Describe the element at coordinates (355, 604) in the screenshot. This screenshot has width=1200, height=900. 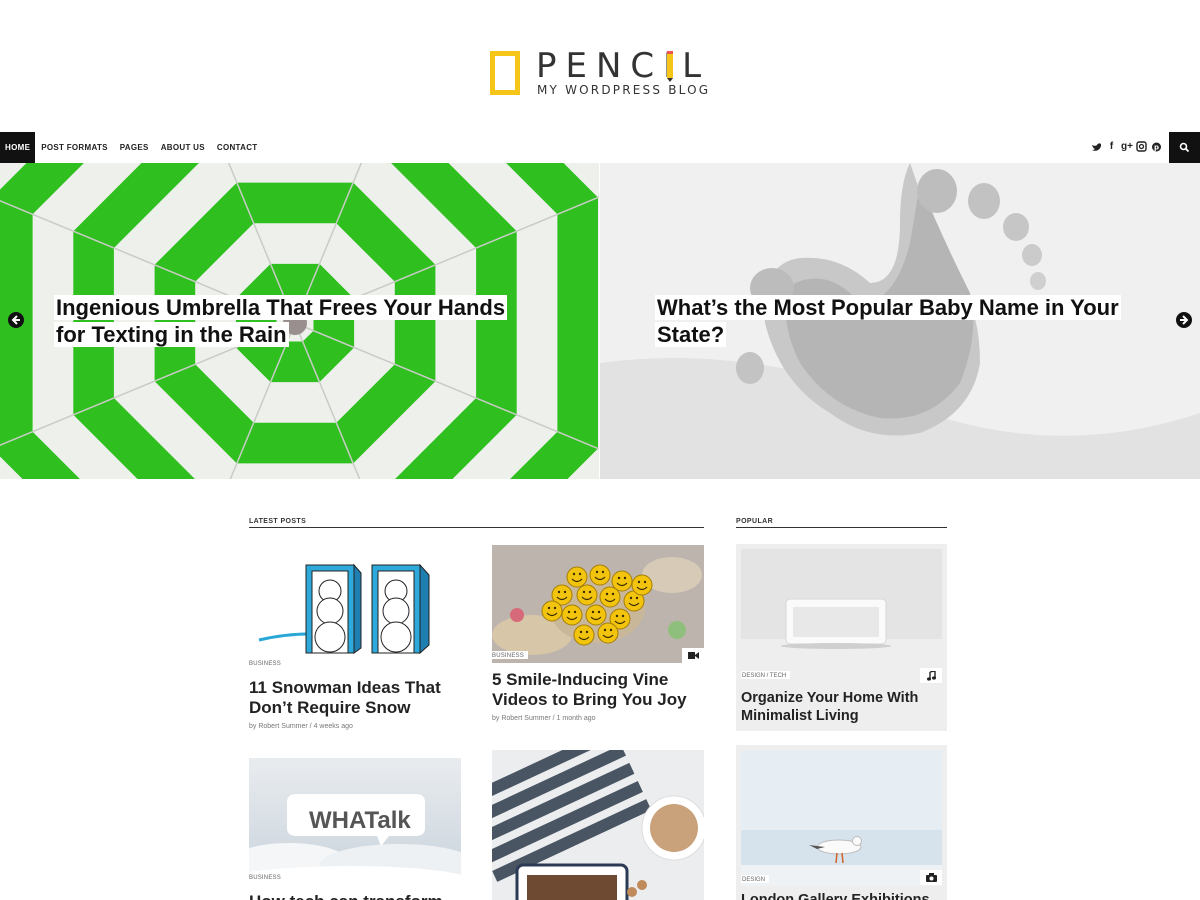
I see `snowman-image` at that location.